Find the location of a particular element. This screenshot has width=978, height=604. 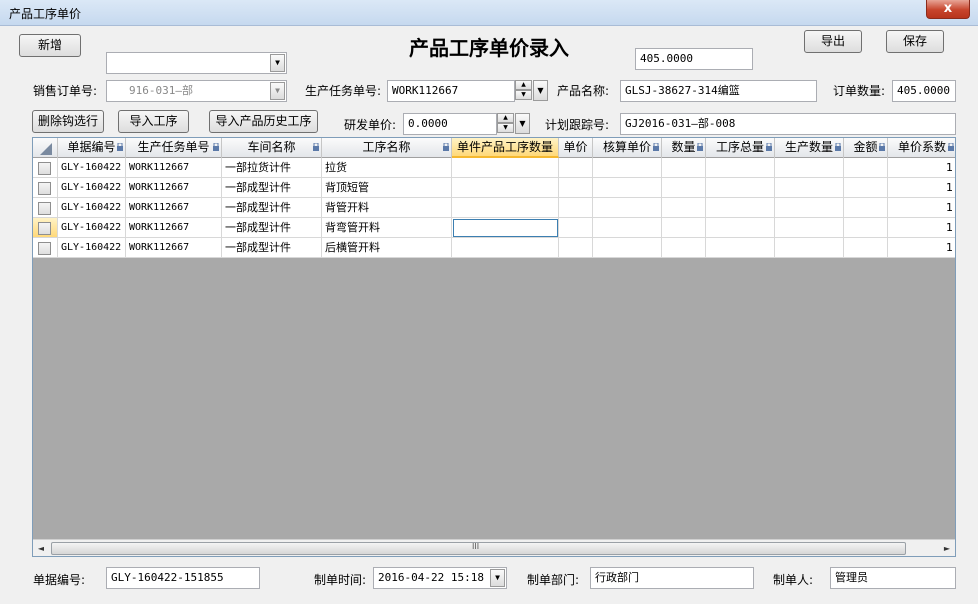

horizontal-scrollbar: ◄ III ► is located at coordinates (494, 547).